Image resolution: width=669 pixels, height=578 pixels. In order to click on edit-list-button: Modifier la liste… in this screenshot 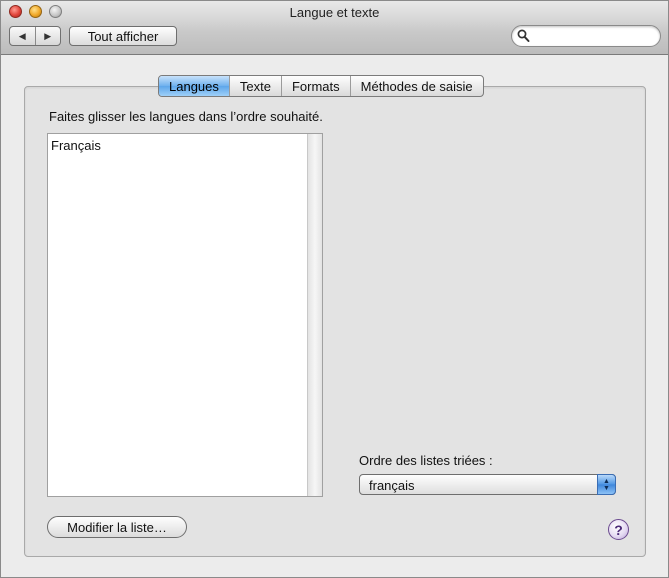, I will do `click(117, 527)`.